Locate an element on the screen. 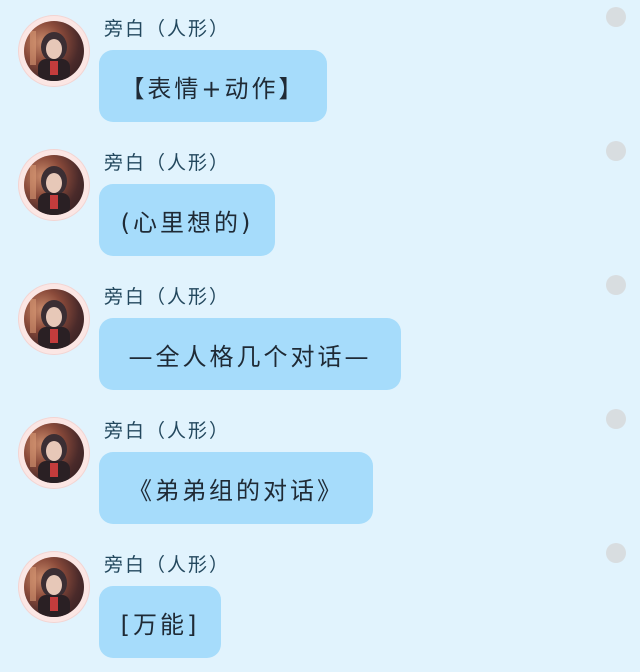 The height and width of the screenshot is (672, 640). message-bubble: (心里想的) is located at coordinates (187, 220).